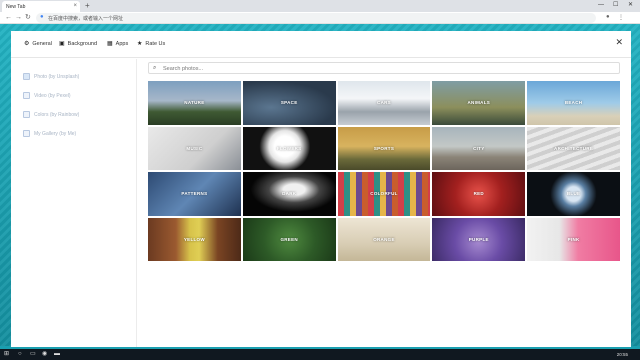 This screenshot has height=360, width=640. I want to click on video-icon, so click(26, 95).